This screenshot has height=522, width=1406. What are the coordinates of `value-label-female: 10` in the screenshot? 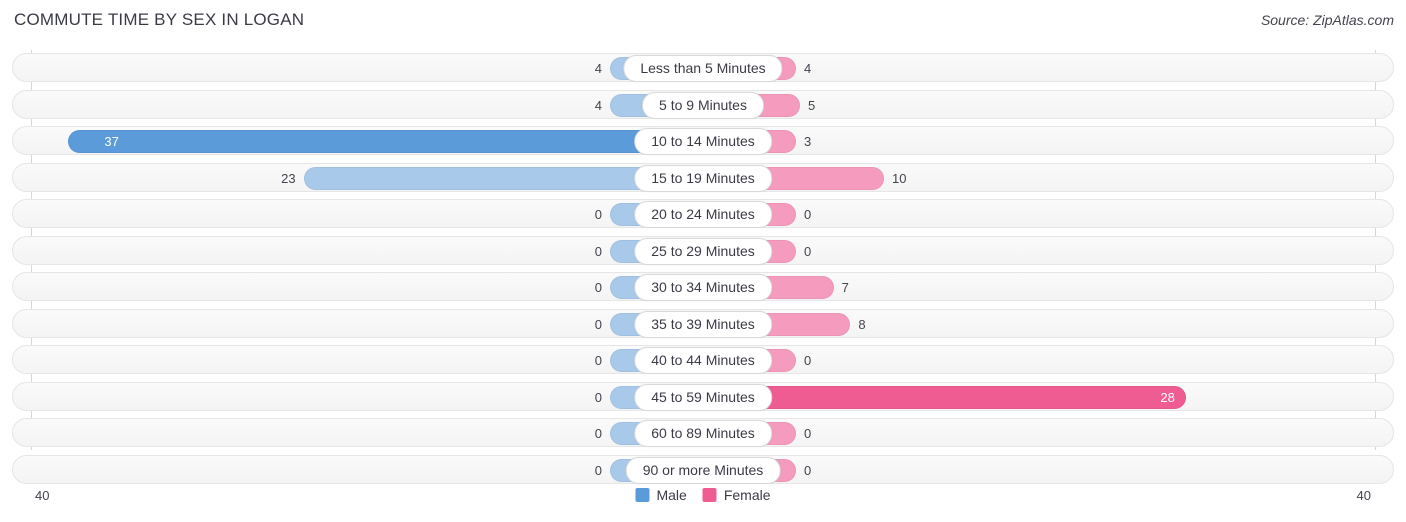 It's located at (899, 178).